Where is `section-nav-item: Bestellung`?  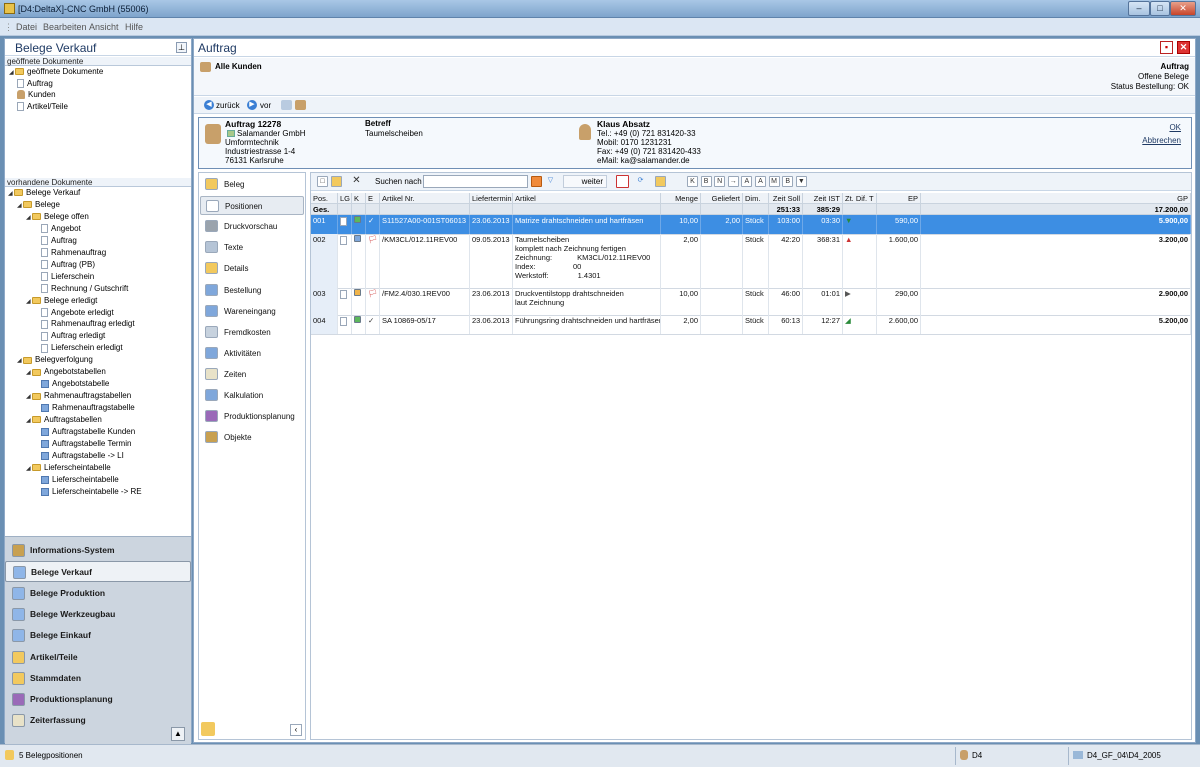 section-nav-item: Bestellung is located at coordinates (252, 290).